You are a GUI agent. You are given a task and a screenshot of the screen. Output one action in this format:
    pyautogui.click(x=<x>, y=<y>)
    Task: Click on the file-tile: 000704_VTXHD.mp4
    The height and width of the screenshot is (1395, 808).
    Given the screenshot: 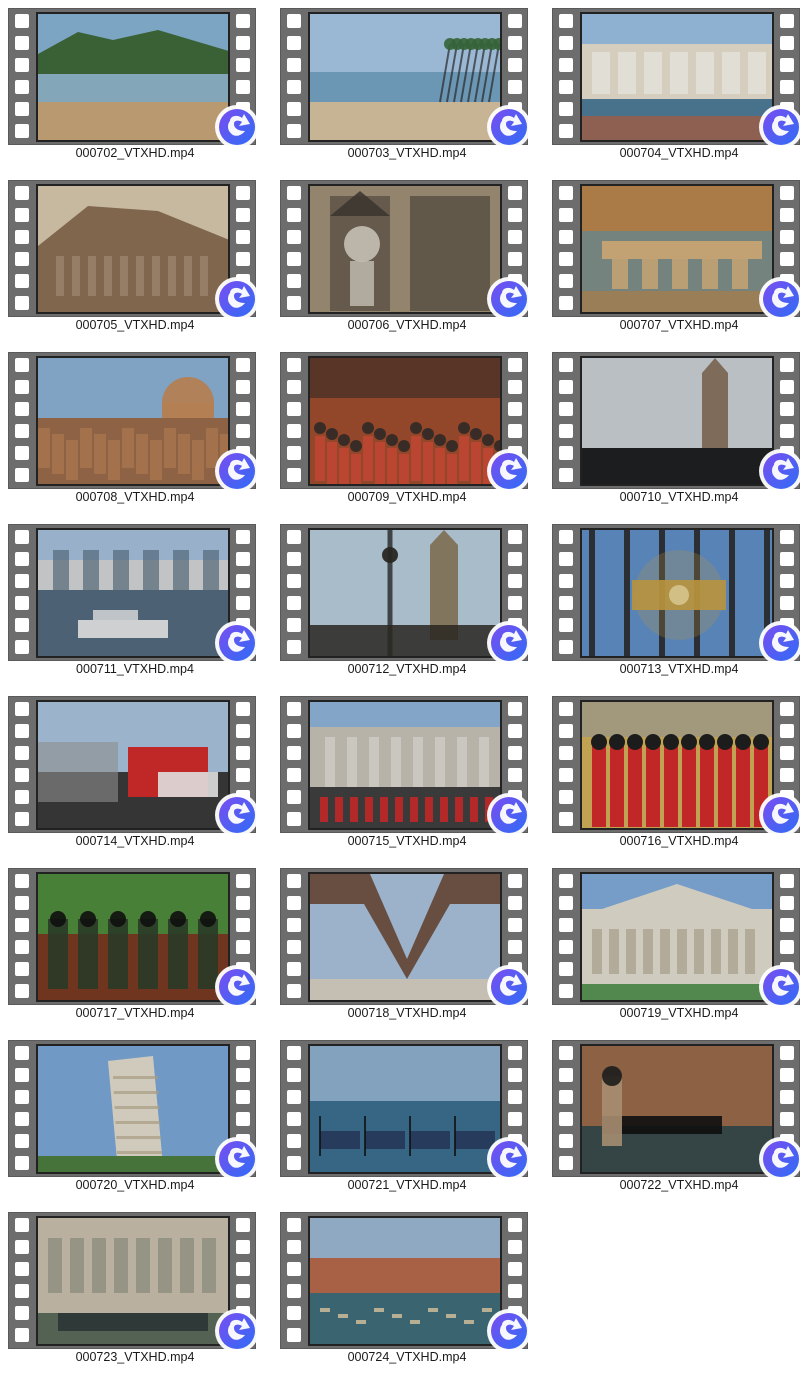 What is the action you would take?
    pyautogui.click(x=673, y=81)
    